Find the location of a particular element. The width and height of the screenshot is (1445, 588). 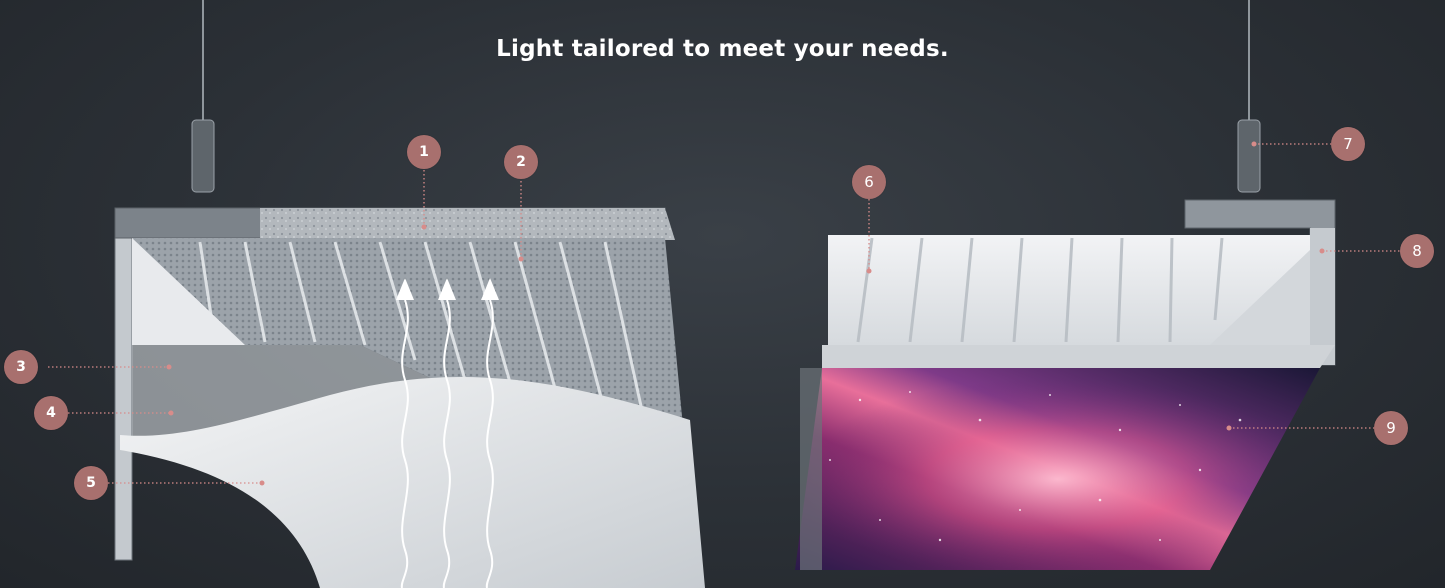

callout-2: 2 is located at coordinates (521, 162).